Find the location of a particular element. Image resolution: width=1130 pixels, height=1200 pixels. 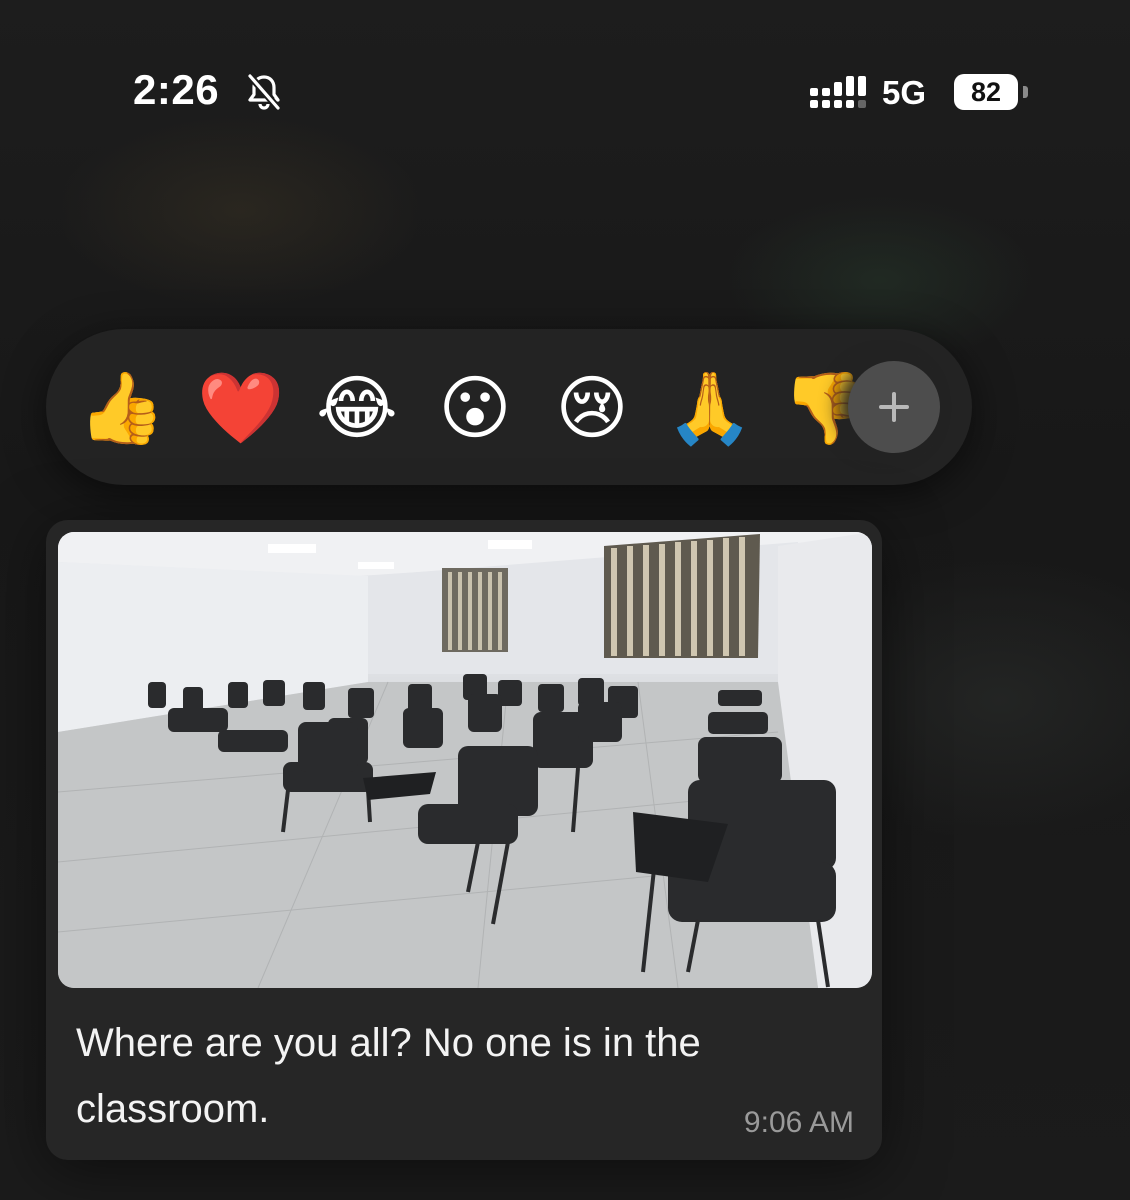

reaction-bar: 👍 ❤️ 😂 😮 😢 🙏 👎 is located at coordinates (509, 407).